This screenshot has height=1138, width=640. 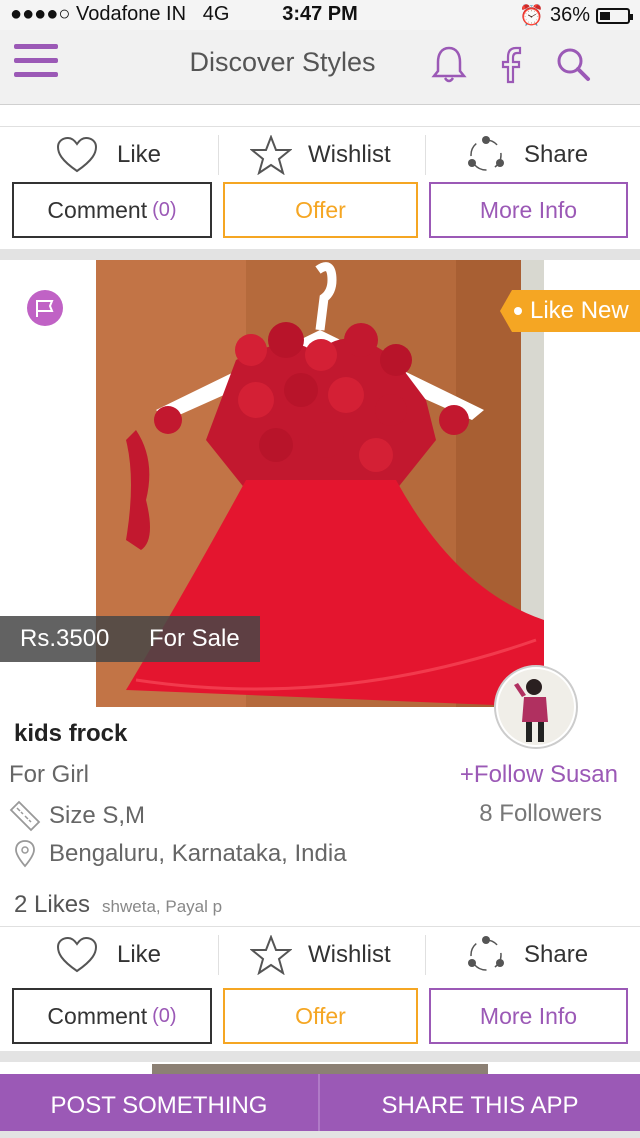 I want to click on product-location: Bengaluru, Karnataka, India, so click(x=178, y=854).